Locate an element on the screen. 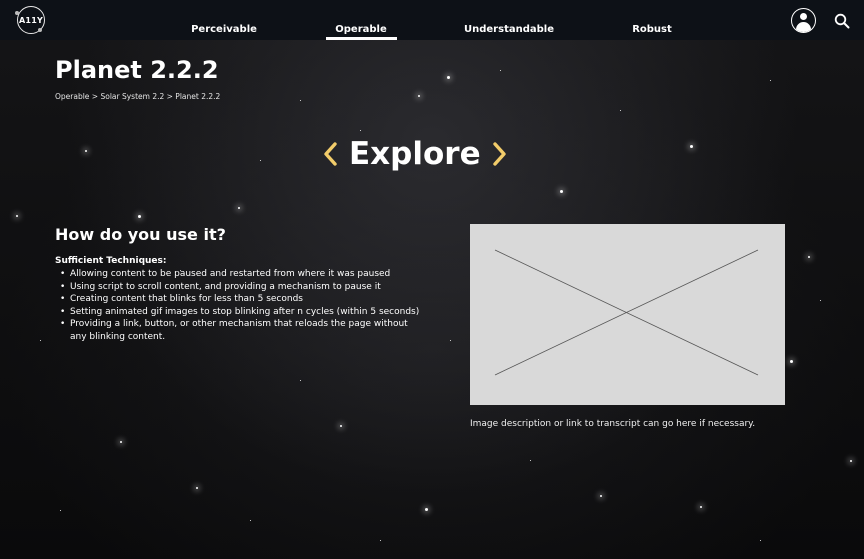  logo-text: A11Y is located at coordinates (31, 20).